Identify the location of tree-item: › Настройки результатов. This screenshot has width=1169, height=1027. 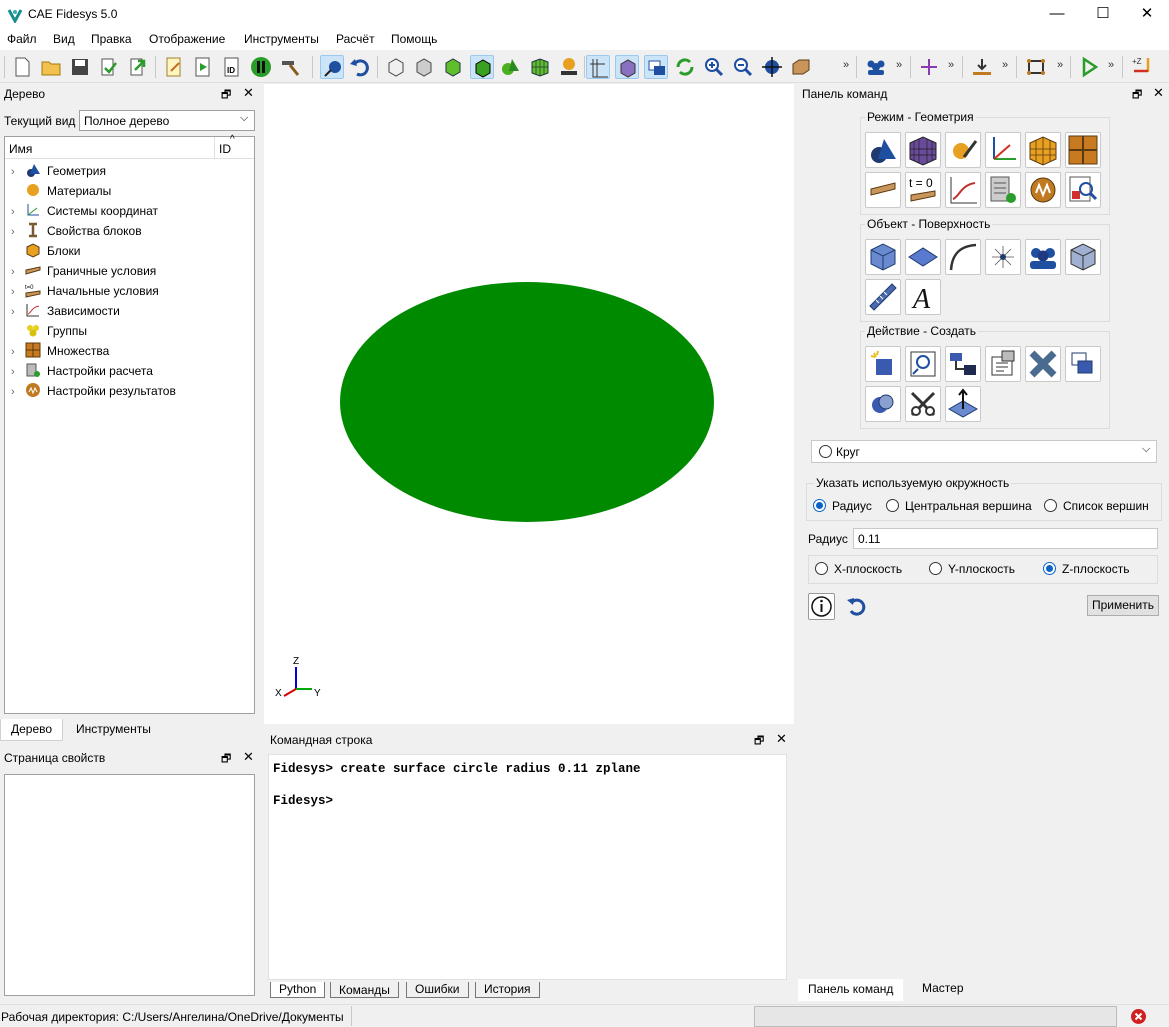
(93, 391).